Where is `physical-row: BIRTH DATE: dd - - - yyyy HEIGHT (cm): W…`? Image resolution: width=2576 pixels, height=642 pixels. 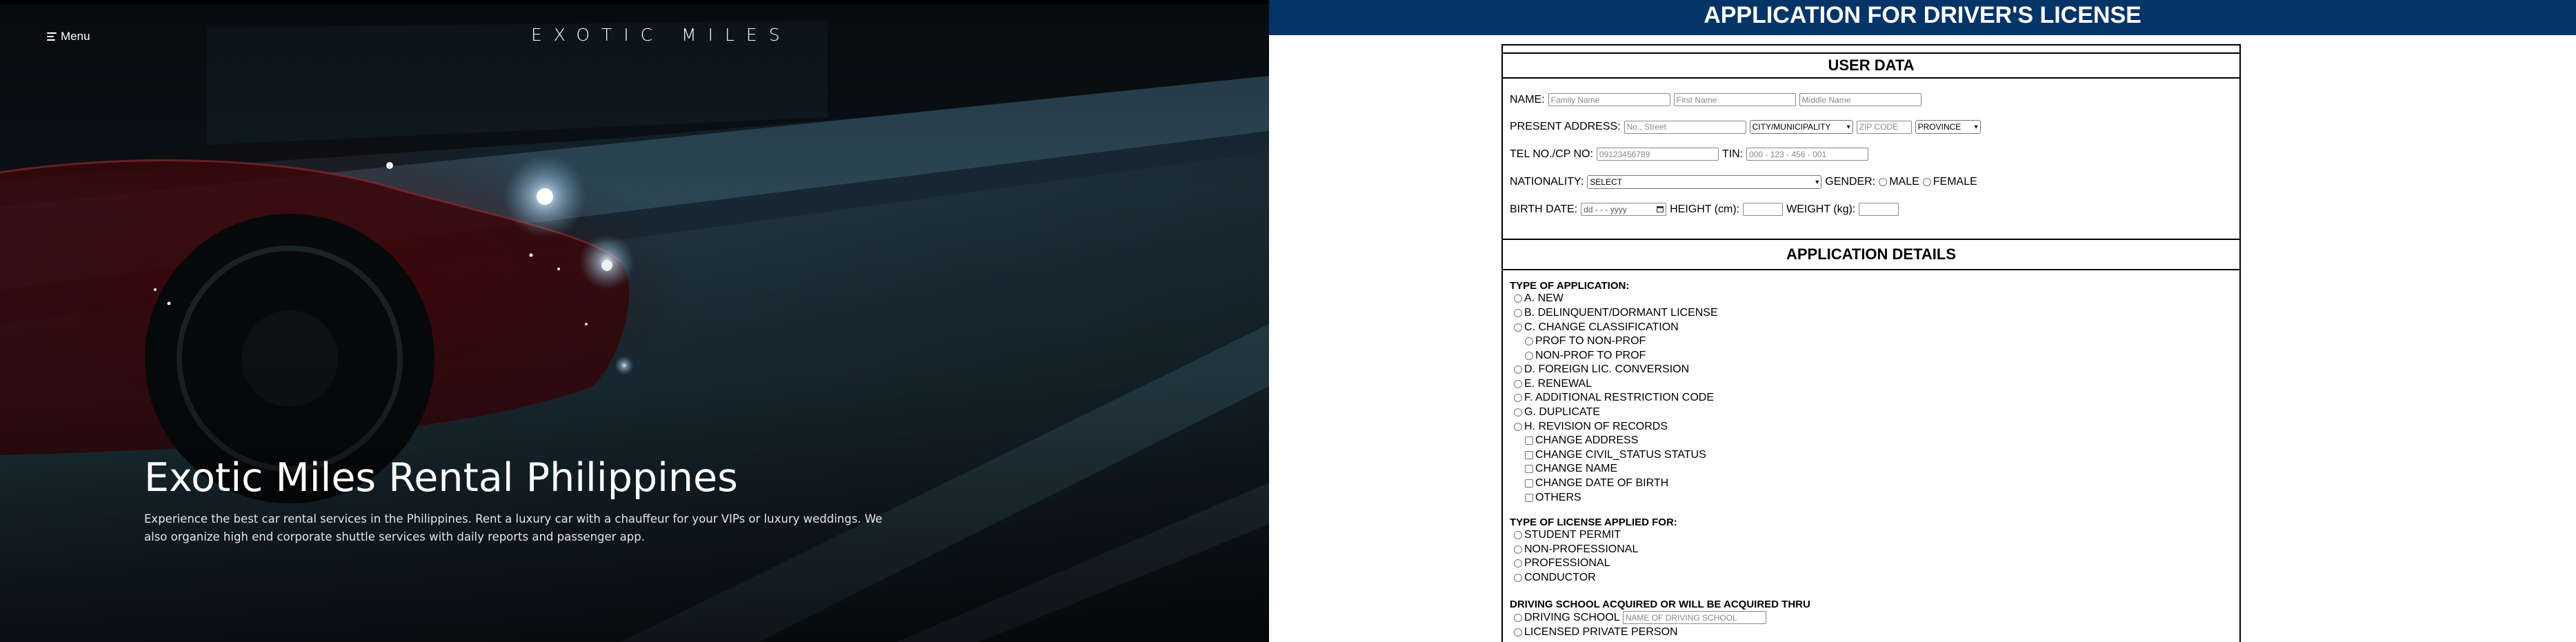
physical-row: BIRTH DATE: dd - - - yyyy HEIGHT (cm): W… is located at coordinates (1706, 209).